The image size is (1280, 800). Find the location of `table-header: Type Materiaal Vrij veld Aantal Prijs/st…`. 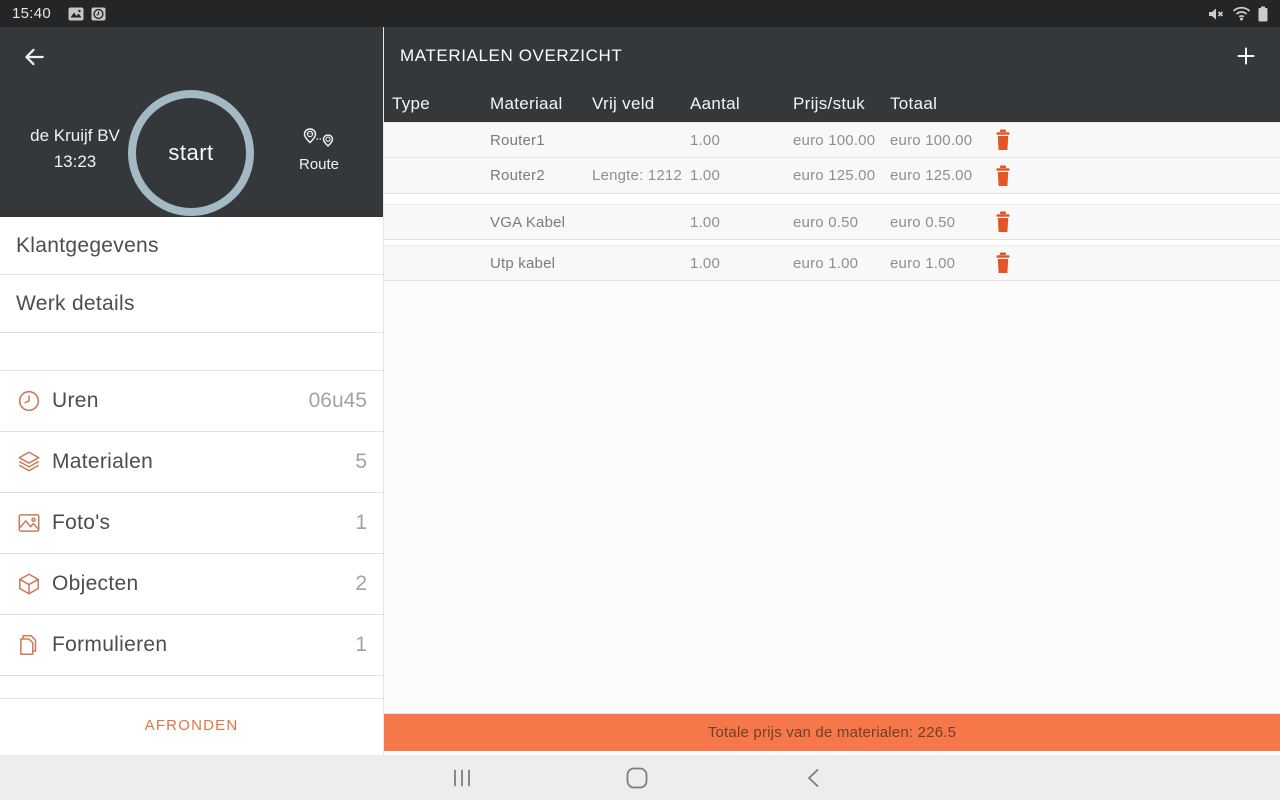

table-header: Type Materiaal Vrij veld Aantal Prijs/st… is located at coordinates (832, 103).